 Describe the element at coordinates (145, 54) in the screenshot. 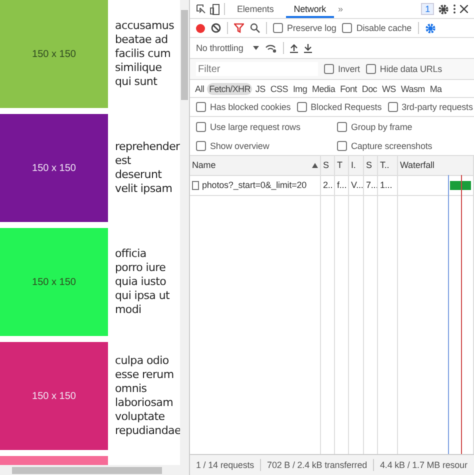

I see `photo-title: accusamus beatae ad facilis cum similique qui sunt` at that location.